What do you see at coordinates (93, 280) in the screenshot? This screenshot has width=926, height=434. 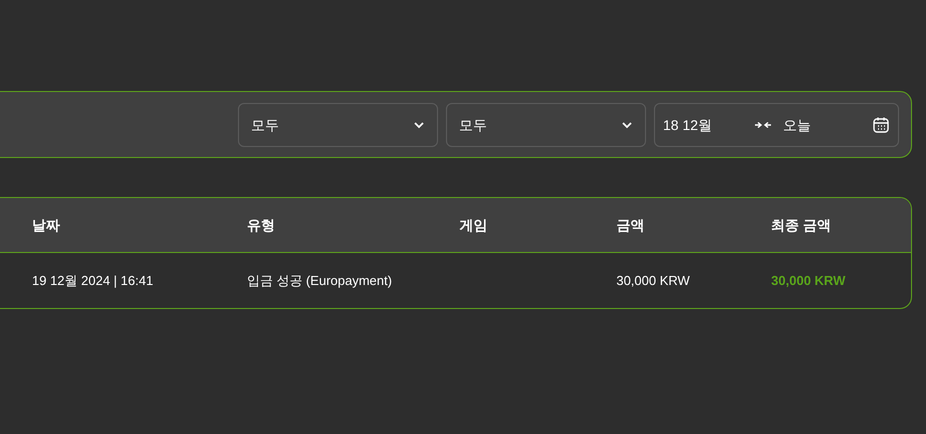 I see `table-cell: 19 12월 2024 | 16:41` at bounding box center [93, 280].